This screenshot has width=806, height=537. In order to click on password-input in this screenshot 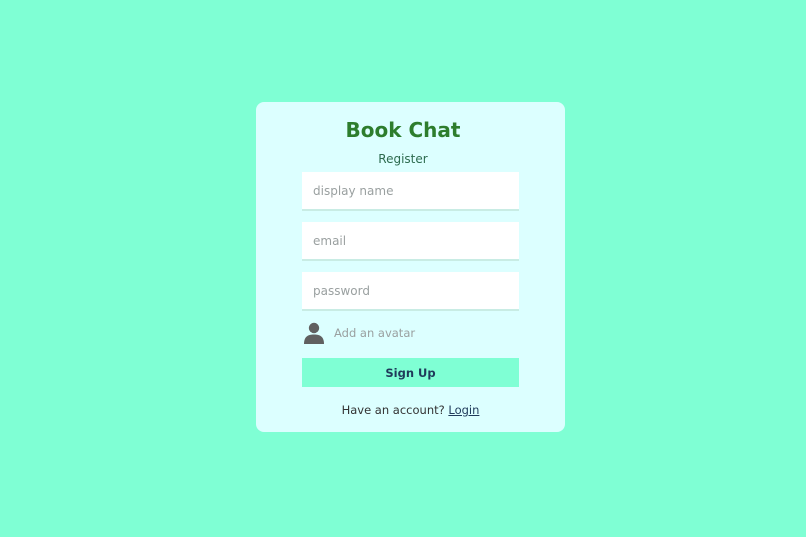, I will do `click(410, 290)`.